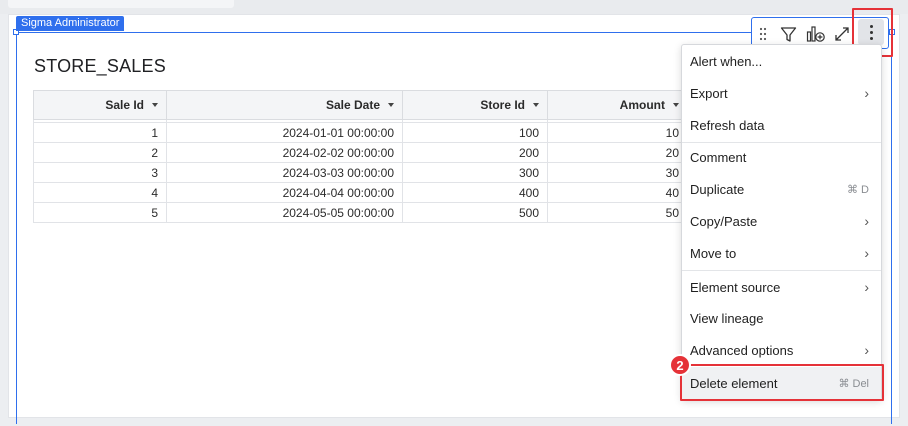  I want to click on shortcut-label: ⌘ D, so click(858, 189).